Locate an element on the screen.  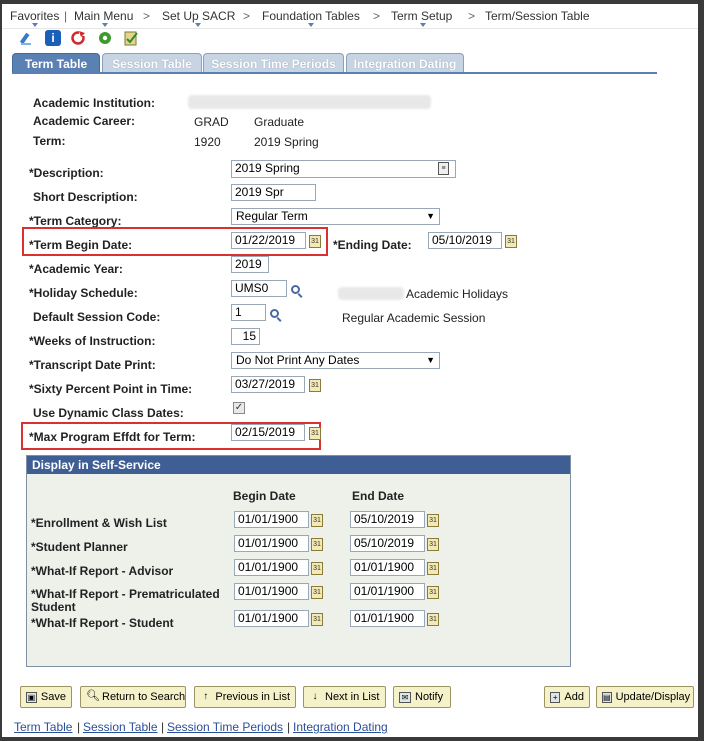
footer-link-session-table: Session Table is located at coordinates (120, 727).